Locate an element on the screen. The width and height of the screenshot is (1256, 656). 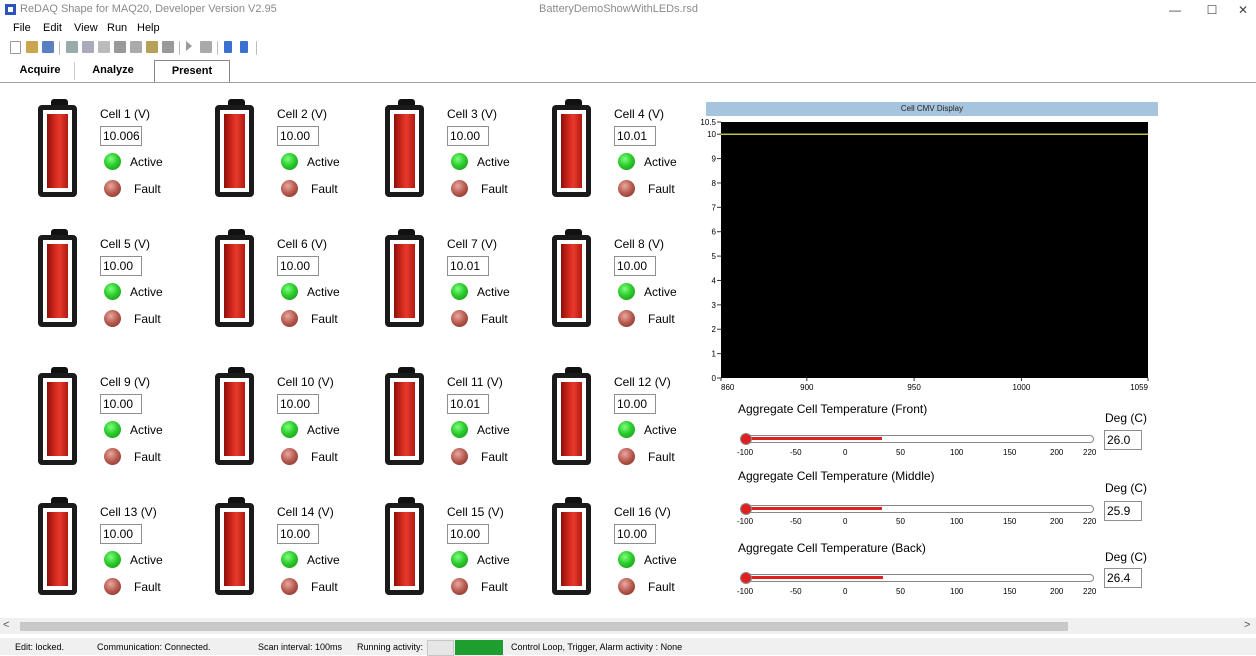
y-tick-label: 9 is located at coordinates (714, 159).